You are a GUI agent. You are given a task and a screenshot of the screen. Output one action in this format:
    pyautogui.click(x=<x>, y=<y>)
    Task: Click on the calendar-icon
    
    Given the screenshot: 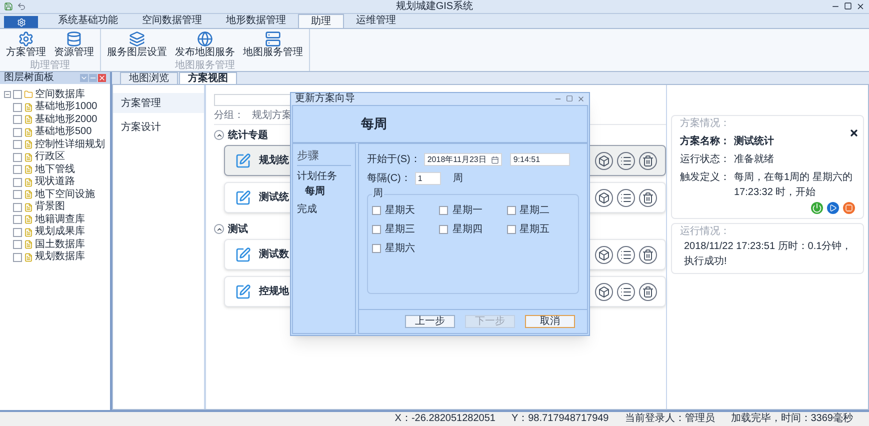 What is the action you would take?
    pyautogui.click(x=495, y=160)
    